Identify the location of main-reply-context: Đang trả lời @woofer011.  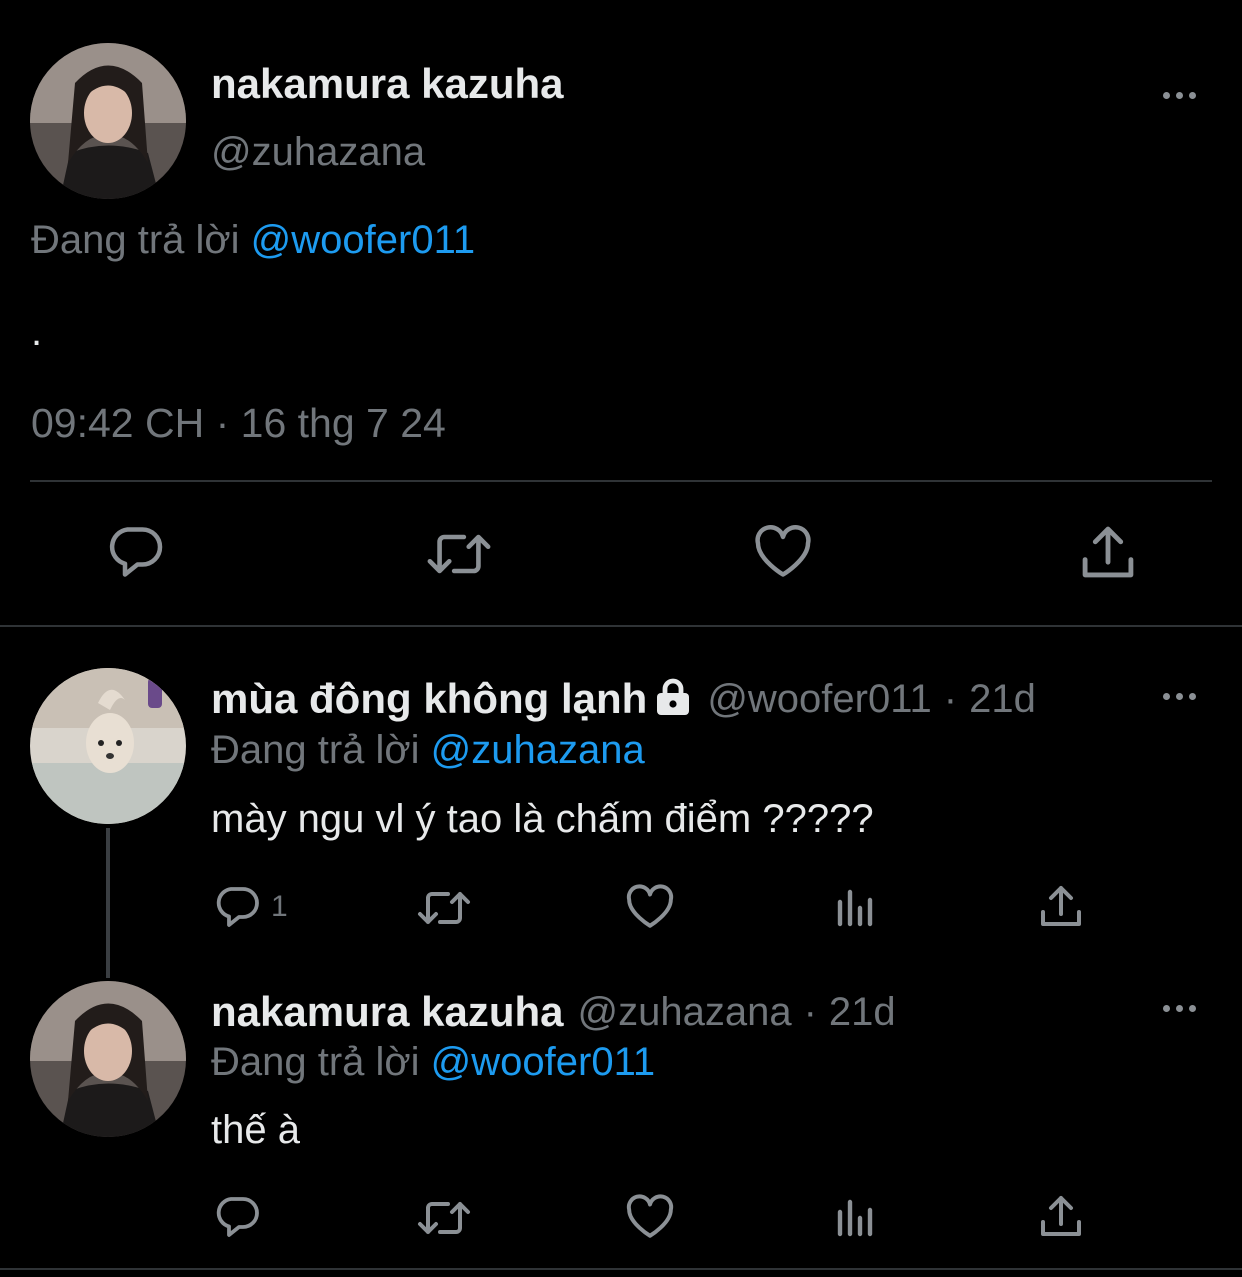
(253, 240).